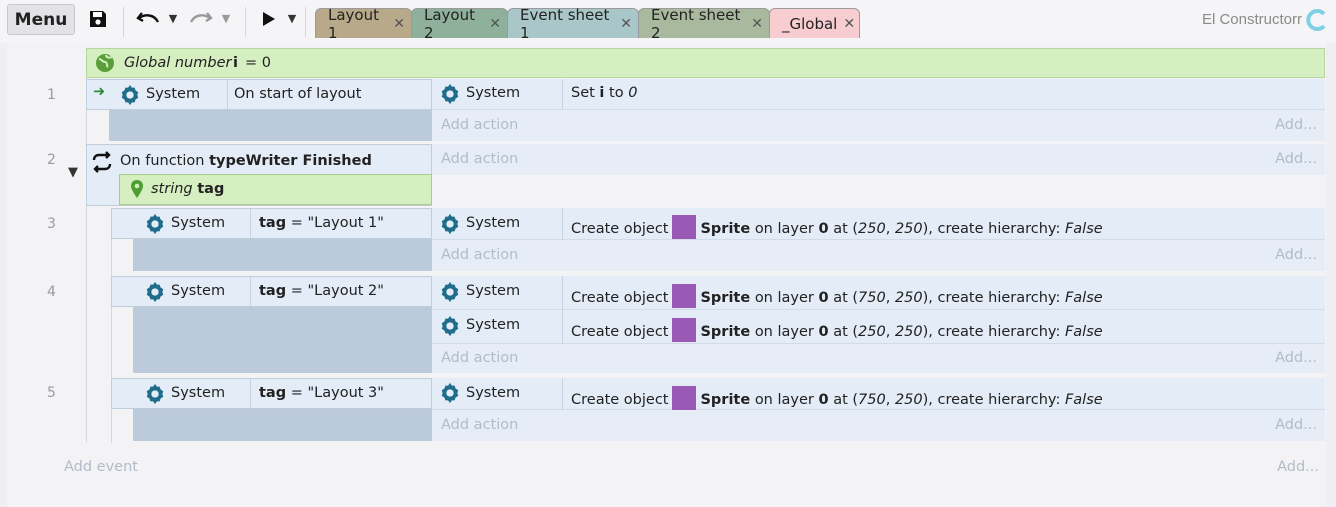  I want to click on function-heading: On function typeWriter Finished, so click(246, 161).